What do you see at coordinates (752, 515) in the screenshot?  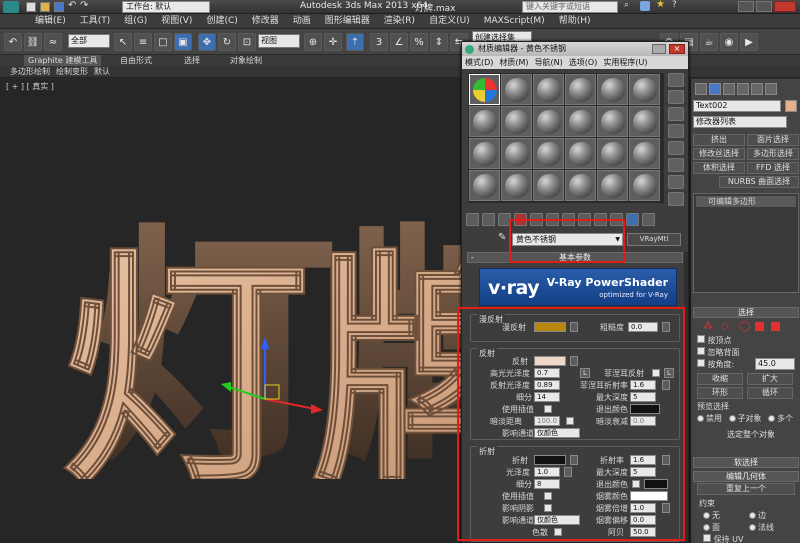 I see `constraint-edge-radio` at bounding box center [752, 515].